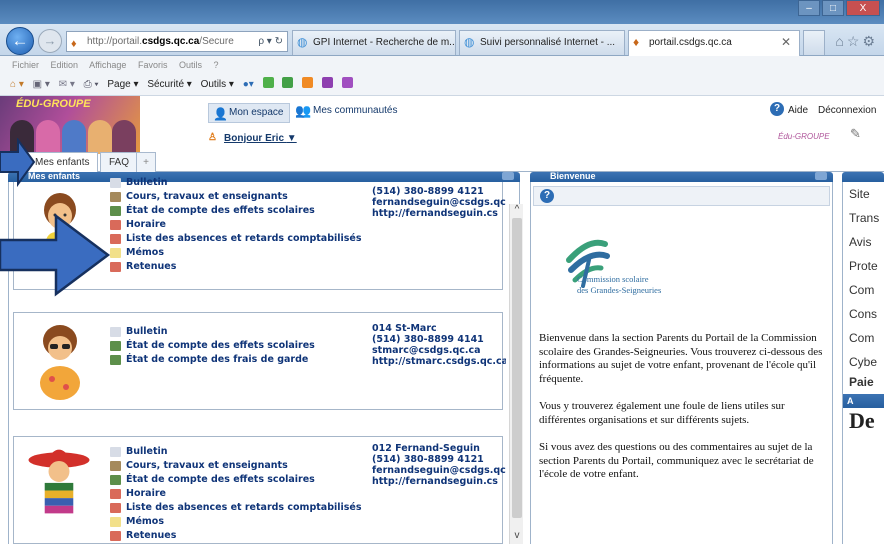  I want to click on person-icon: 👤, so click(220, 114).